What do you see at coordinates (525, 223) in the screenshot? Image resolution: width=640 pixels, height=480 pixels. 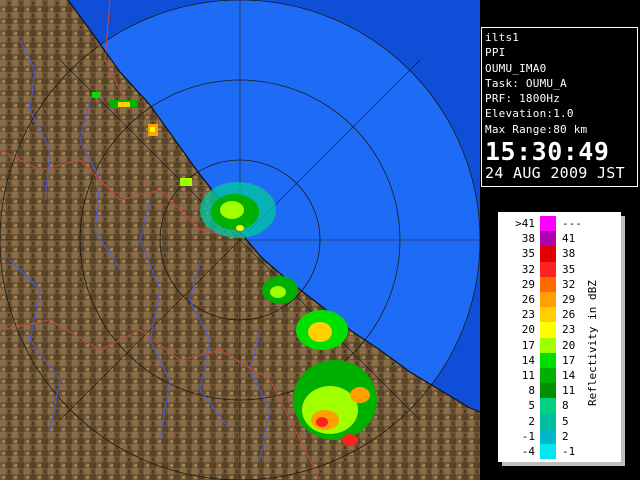 I see `legend-row-lower: >41` at bounding box center [525, 223].